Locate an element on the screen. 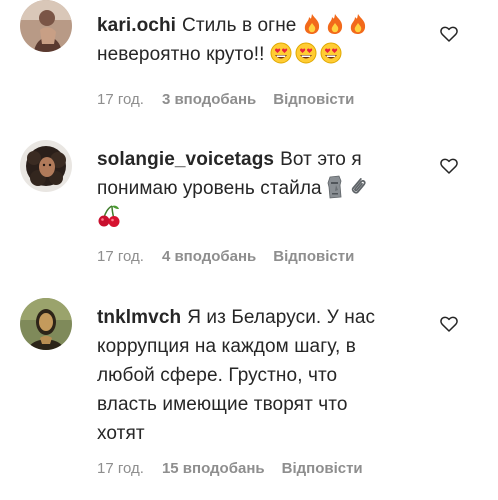 The height and width of the screenshot is (500, 498). comment-meta: 17 год. 15 вподобань Відповісти is located at coordinates (230, 468).